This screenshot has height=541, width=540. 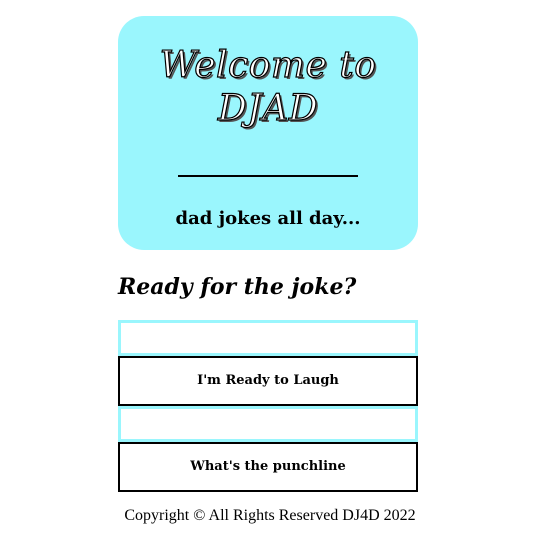 What do you see at coordinates (237, 287) in the screenshot?
I see `joke-prompt-heading: Ready for the joke?` at bounding box center [237, 287].